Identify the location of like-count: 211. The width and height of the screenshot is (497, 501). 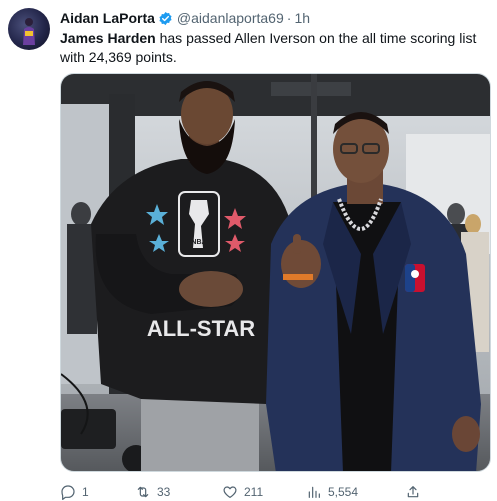
(254, 492).